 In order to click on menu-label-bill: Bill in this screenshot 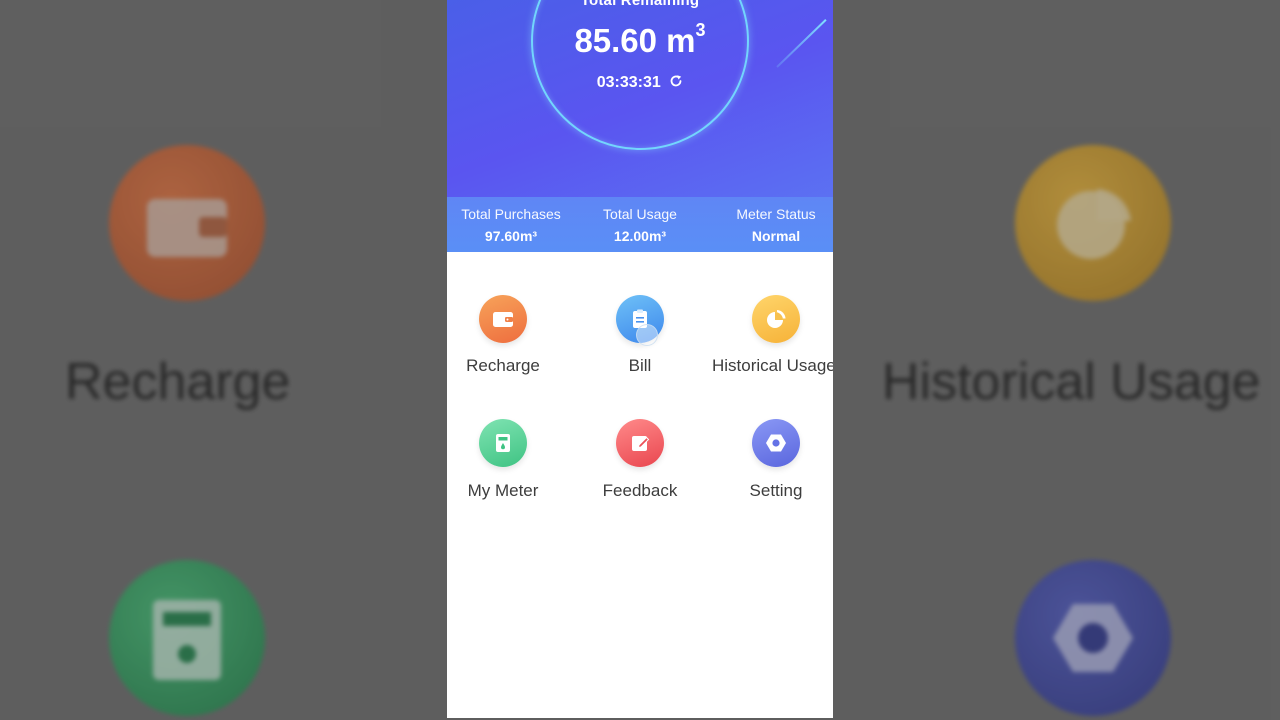, I will do `click(640, 365)`.